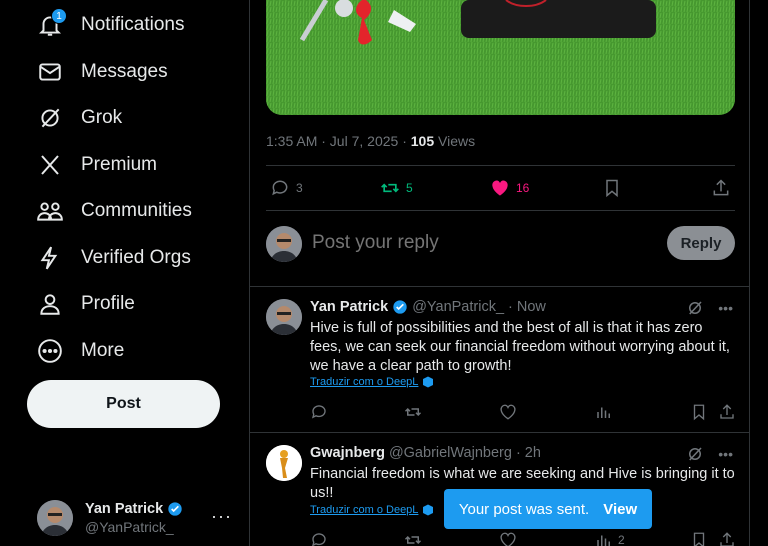  I want to click on like-count: 16, so click(523, 188).